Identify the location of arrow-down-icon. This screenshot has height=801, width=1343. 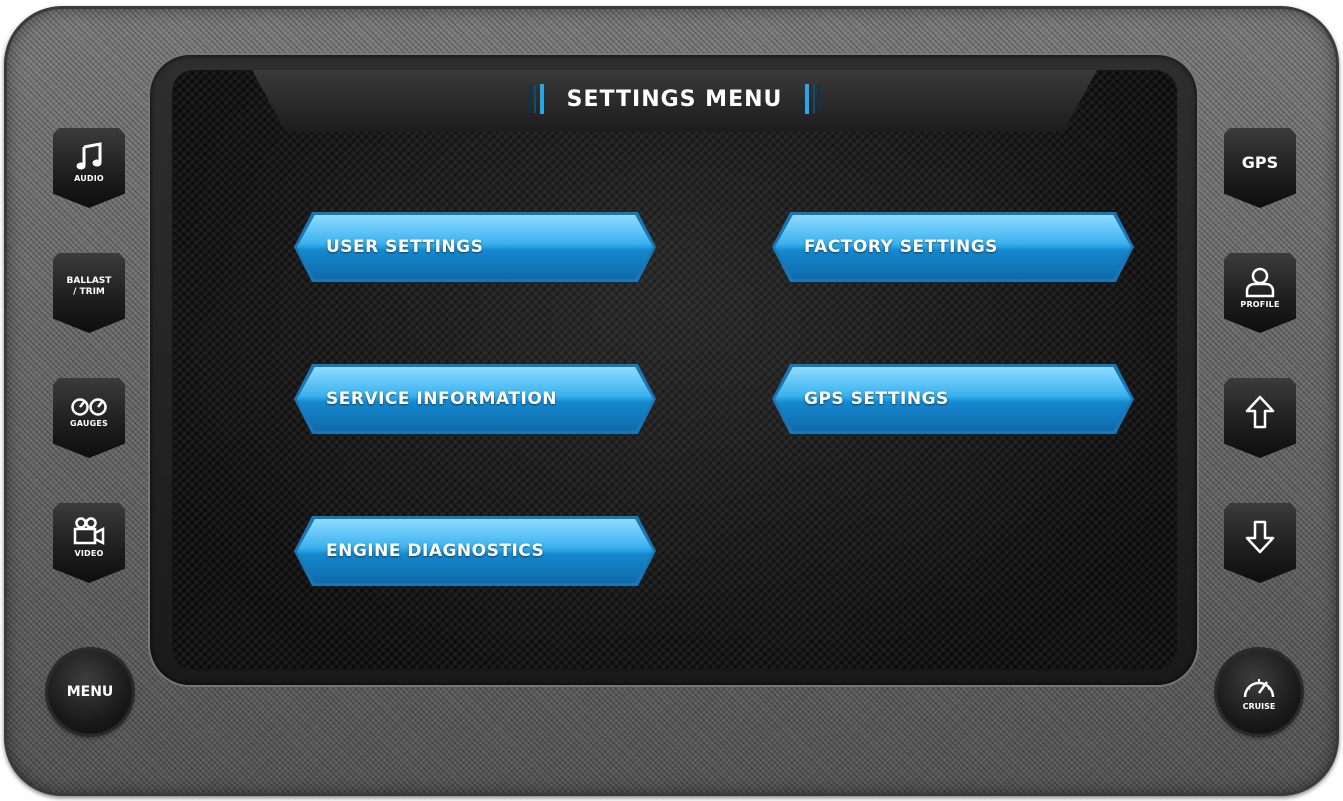
(1260, 537).